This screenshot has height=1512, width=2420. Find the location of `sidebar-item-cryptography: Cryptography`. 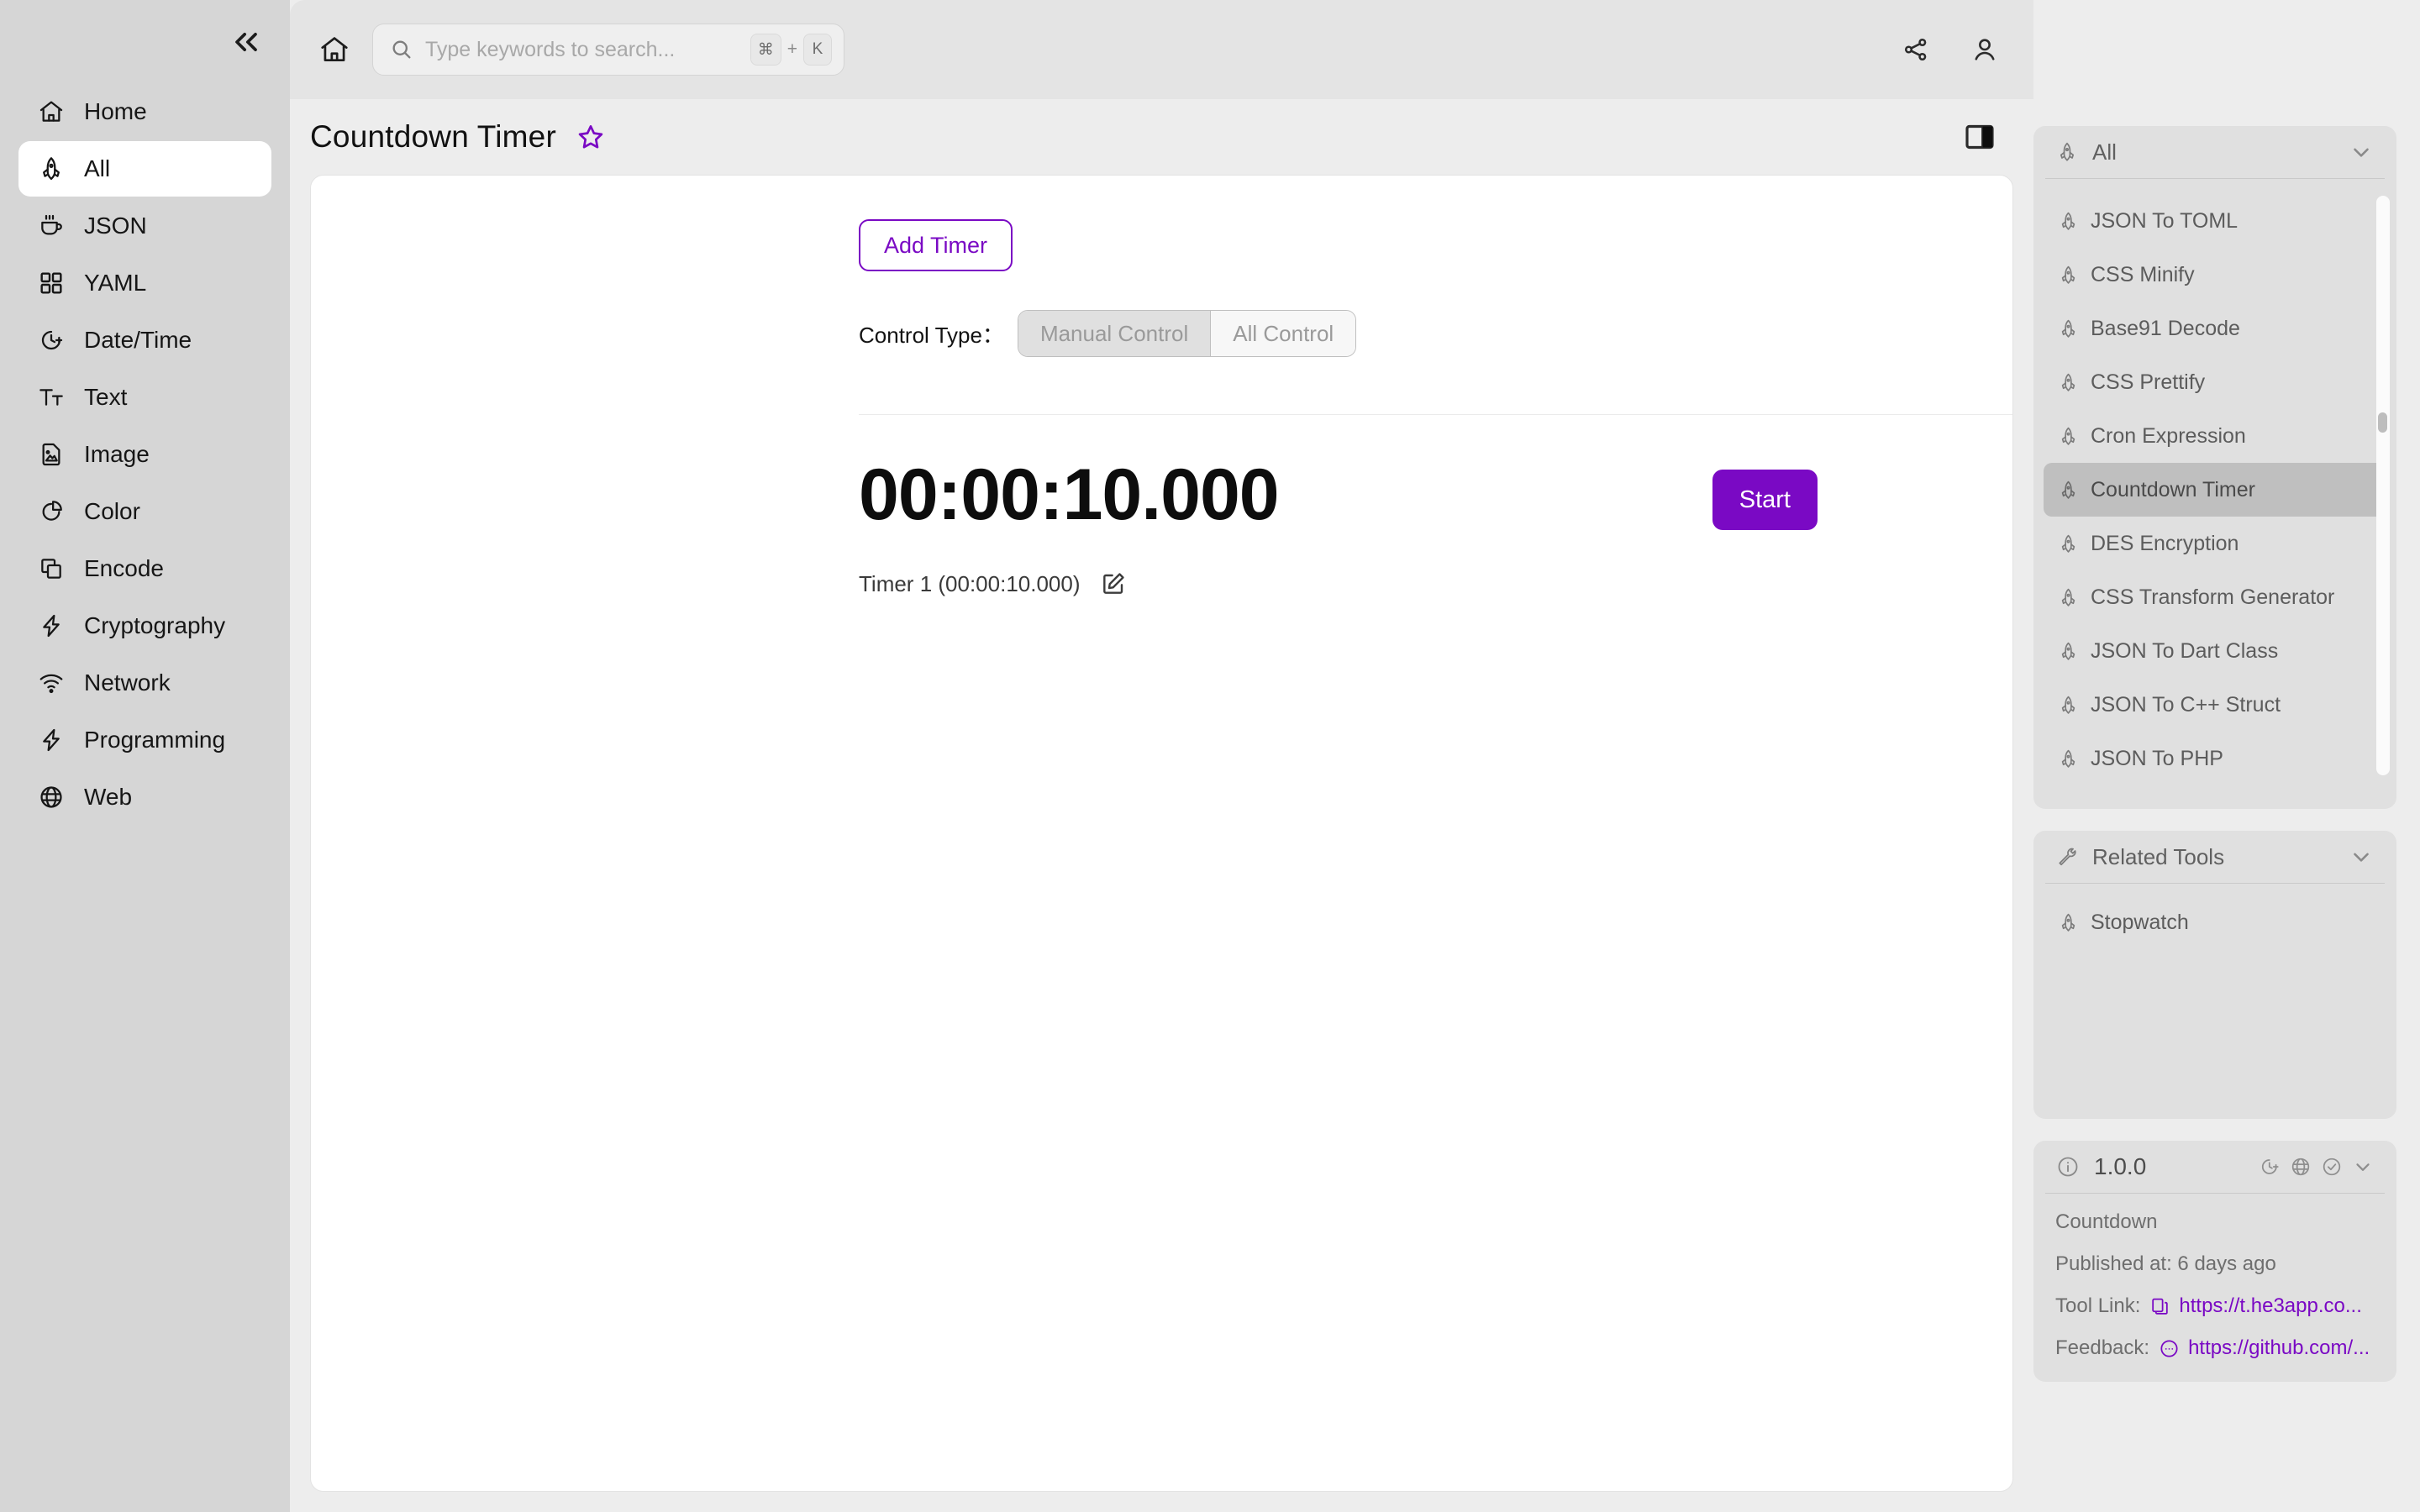

sidebar-item-cryptography: Cryptography is located at coordinates (144, 626).